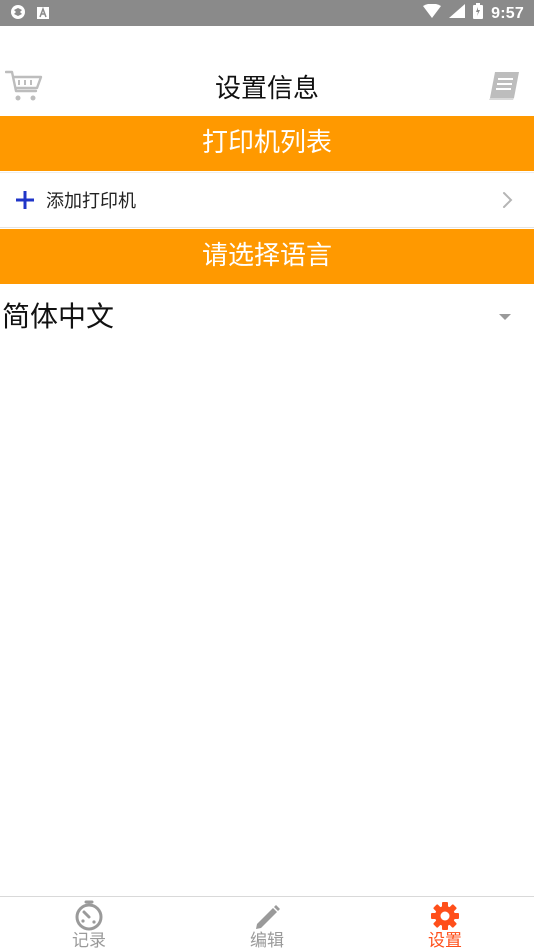 The height and width of the screenshot is (951, 534). What do you see at coordinates (478, 13) in the screenshot?
I see `battery-icon` at bounding box center [478, 13].